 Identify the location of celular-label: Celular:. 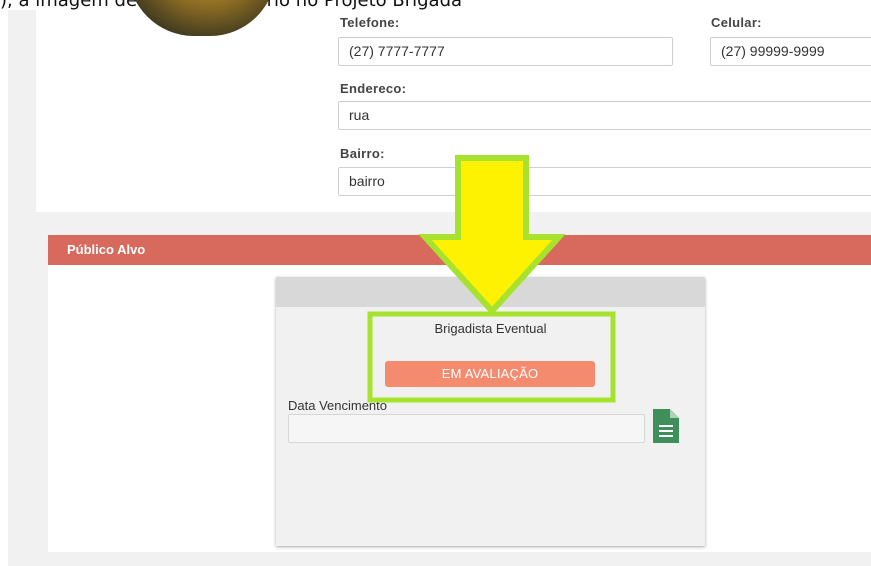
(736, 22).